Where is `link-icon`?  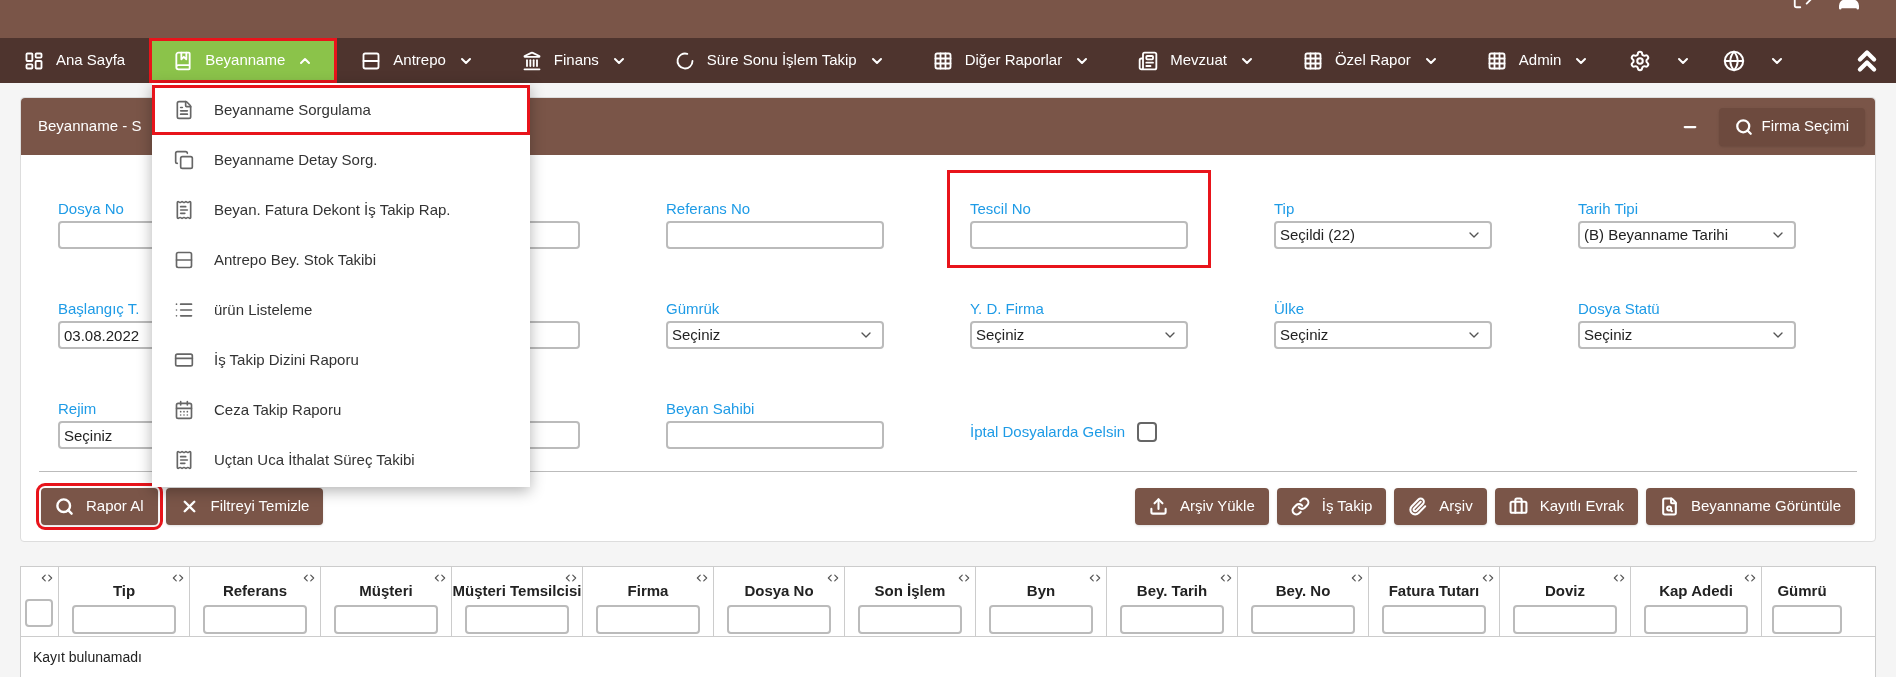 link-icon is located at coordinates (1300, 506).